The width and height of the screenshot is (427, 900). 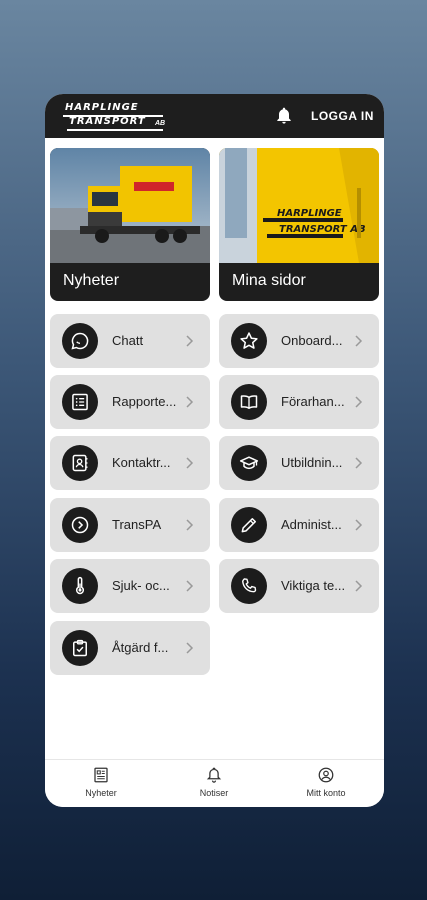 What do you see at coordinates (130, 205) in the screenshot?
I see `truck-photo` at bounding box center [130, 205].